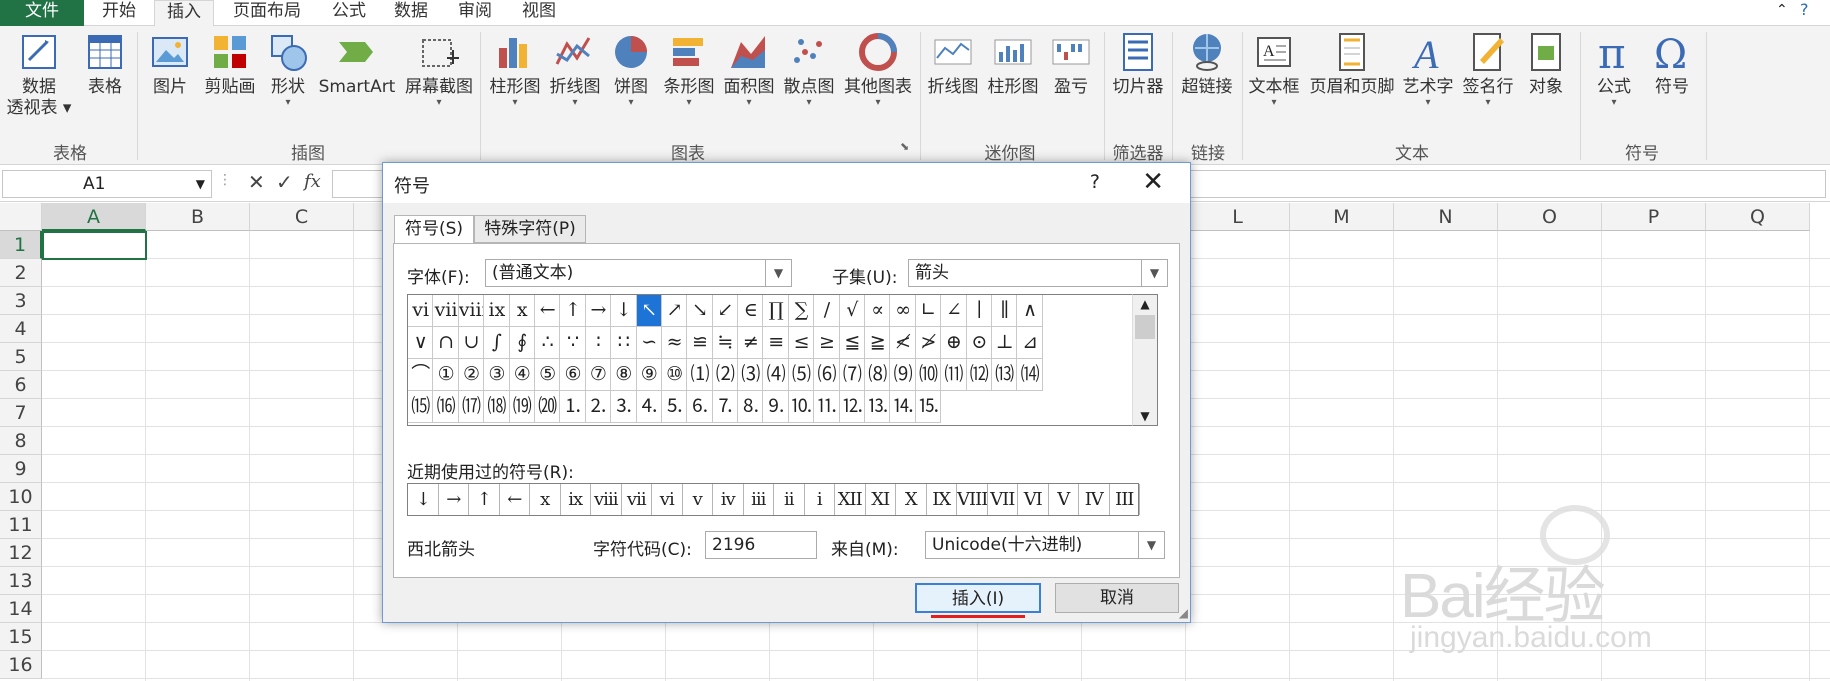  I want to click on symbol-cell: ≧, so click(878, 343).